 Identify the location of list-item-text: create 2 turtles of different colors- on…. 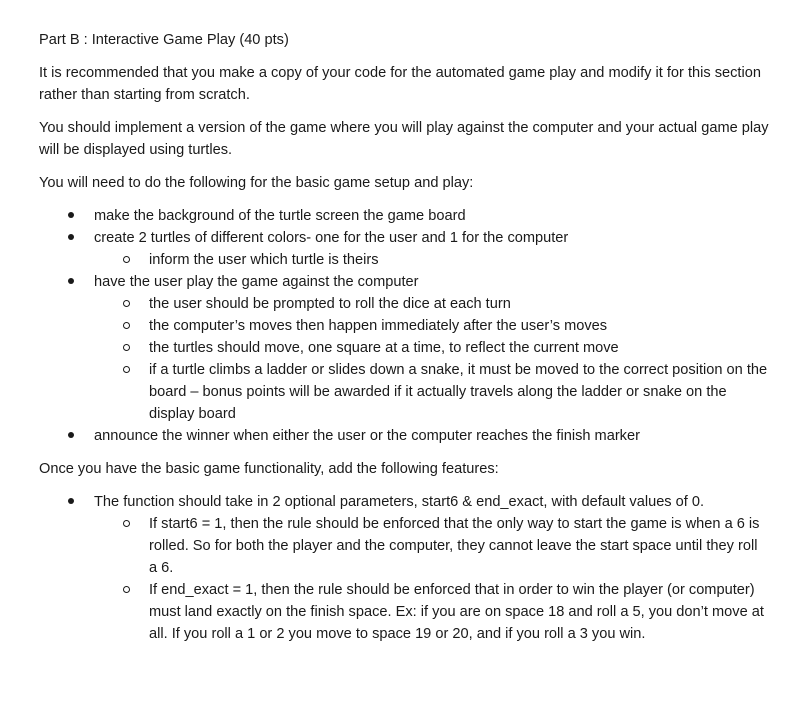
(331, 238).